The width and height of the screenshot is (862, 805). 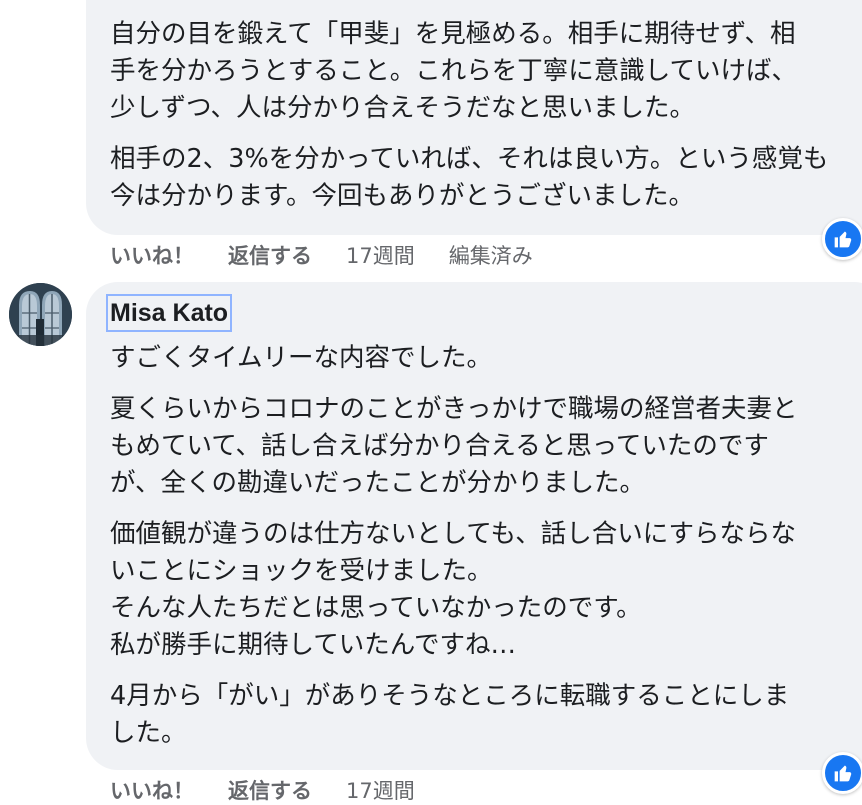 What do you see at coordinates (454, 409) in the screenshot?
I see `comment-text-line: 夏くらいからコロナのことがきっかけで職場の経営者夫妻と` at bounding box center [454, 409].